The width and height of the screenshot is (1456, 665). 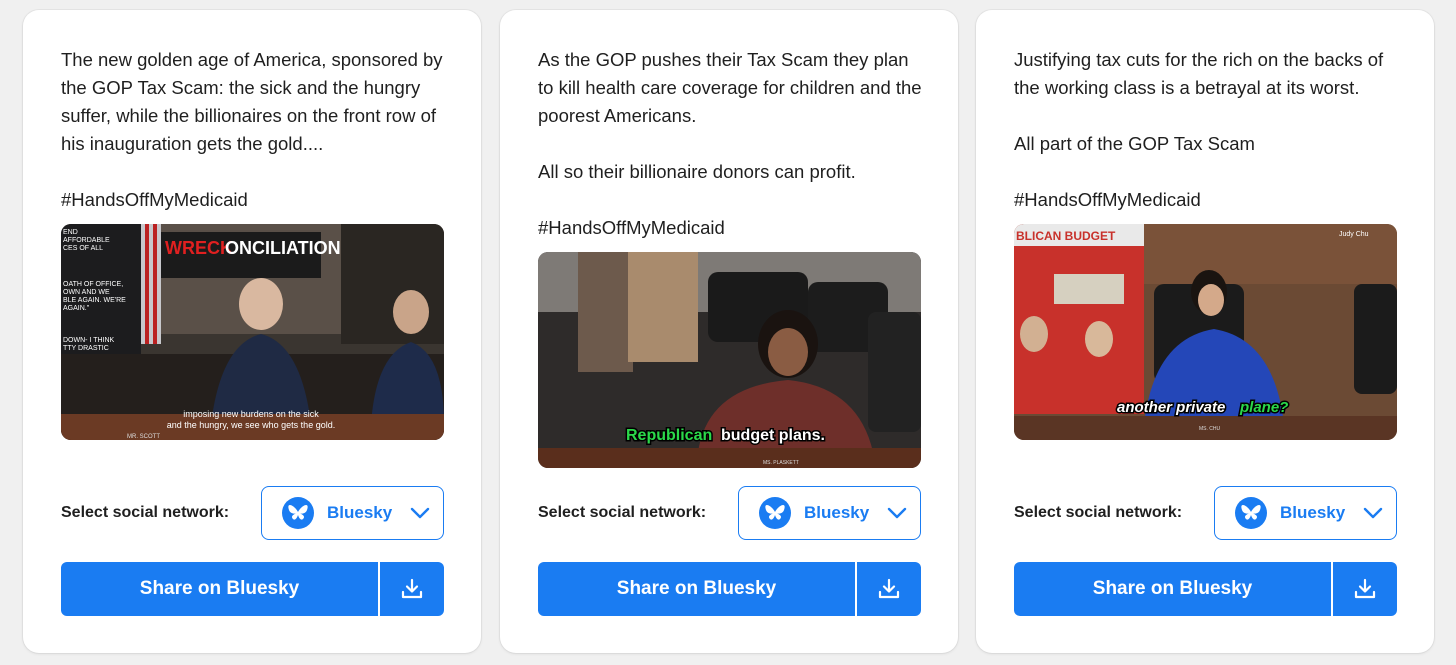 I want to click on video-caption-highlight: plane?, so click(x=1263, y=407).